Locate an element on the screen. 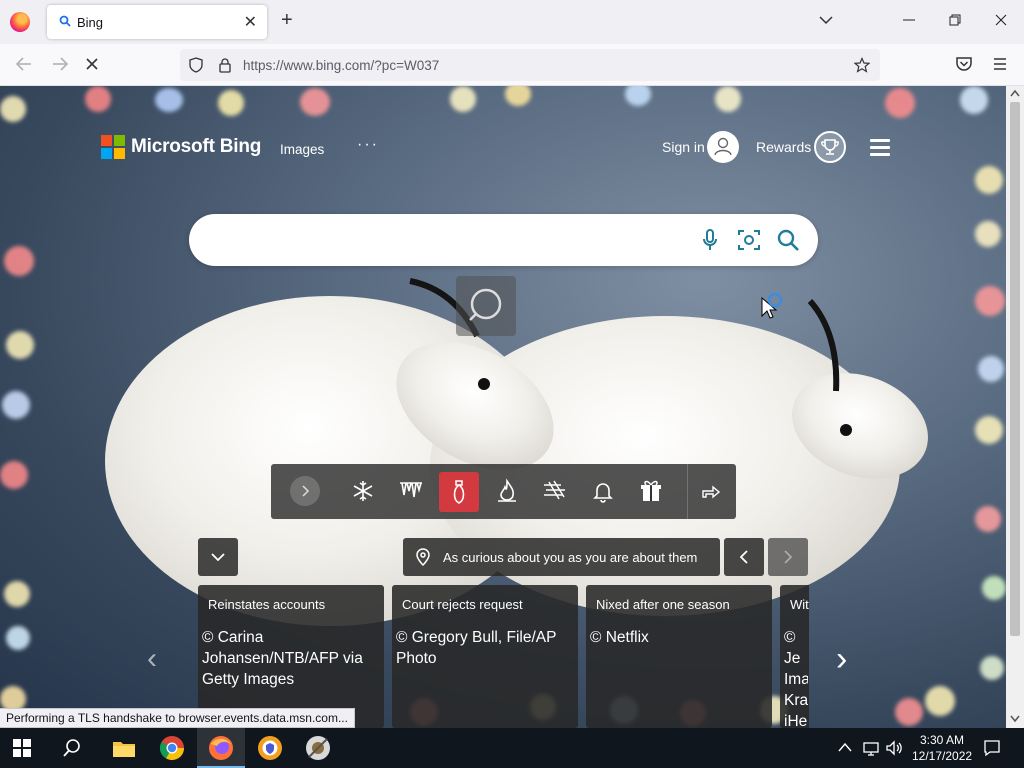 The width and height of the screenshot is (1024, 768). search-input is located at coordinates (453, 240).